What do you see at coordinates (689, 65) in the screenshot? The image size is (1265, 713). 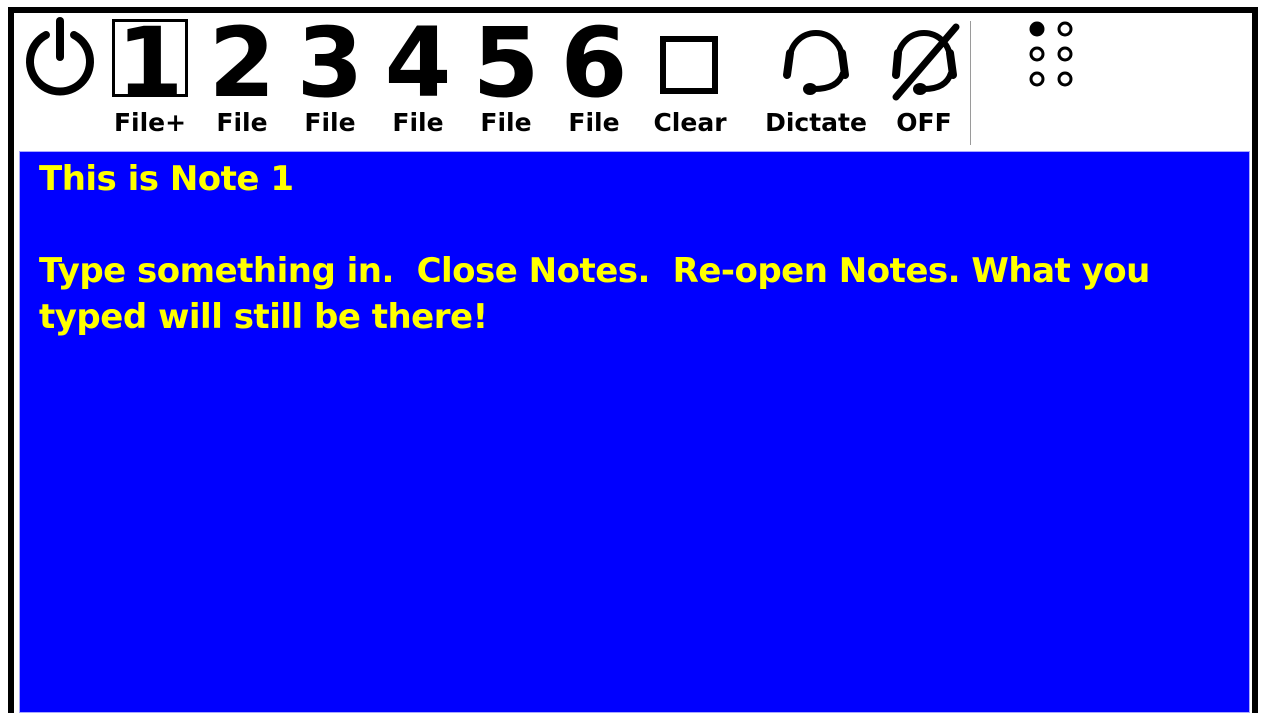 I see `square-outline-icon` at bounding box center [689, 65].